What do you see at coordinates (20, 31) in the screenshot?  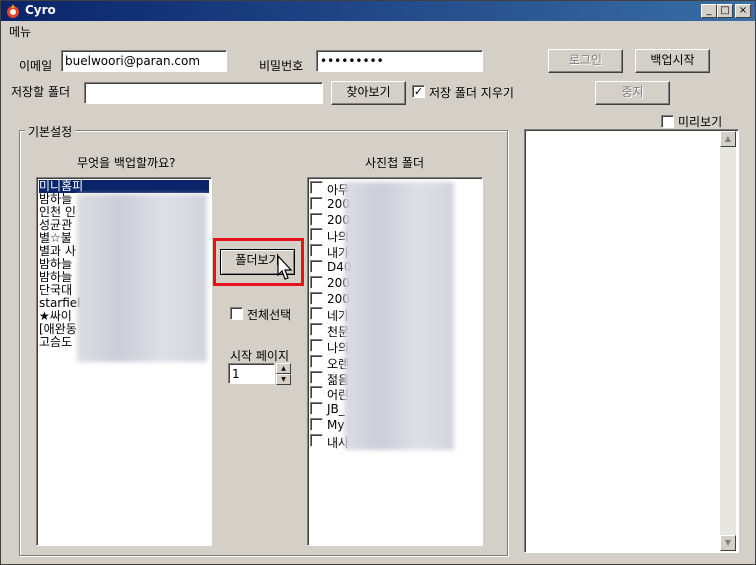 I see `menu-item-main: 메뉴` at bounding box center [20, 31].